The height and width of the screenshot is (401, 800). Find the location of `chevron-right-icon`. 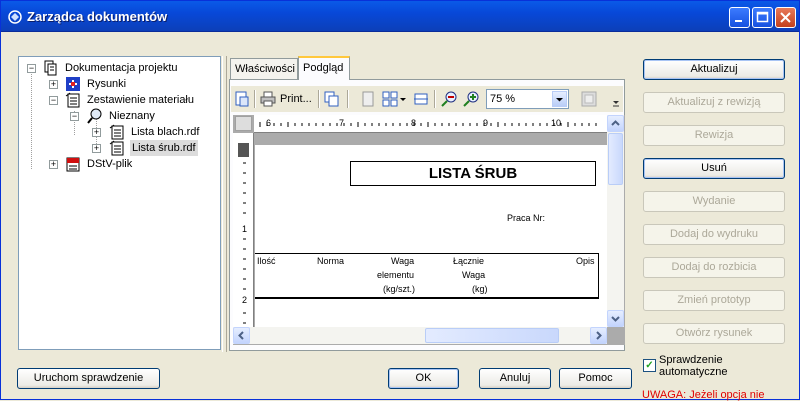

chevron-right-icon is located at coordinates (599, 335).